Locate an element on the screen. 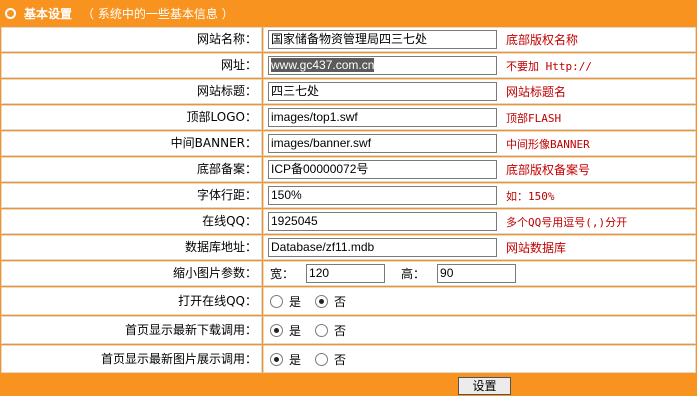 This screenshot has width=698, height=420. latest-download-no-radio is located at coordinates (322, 330).